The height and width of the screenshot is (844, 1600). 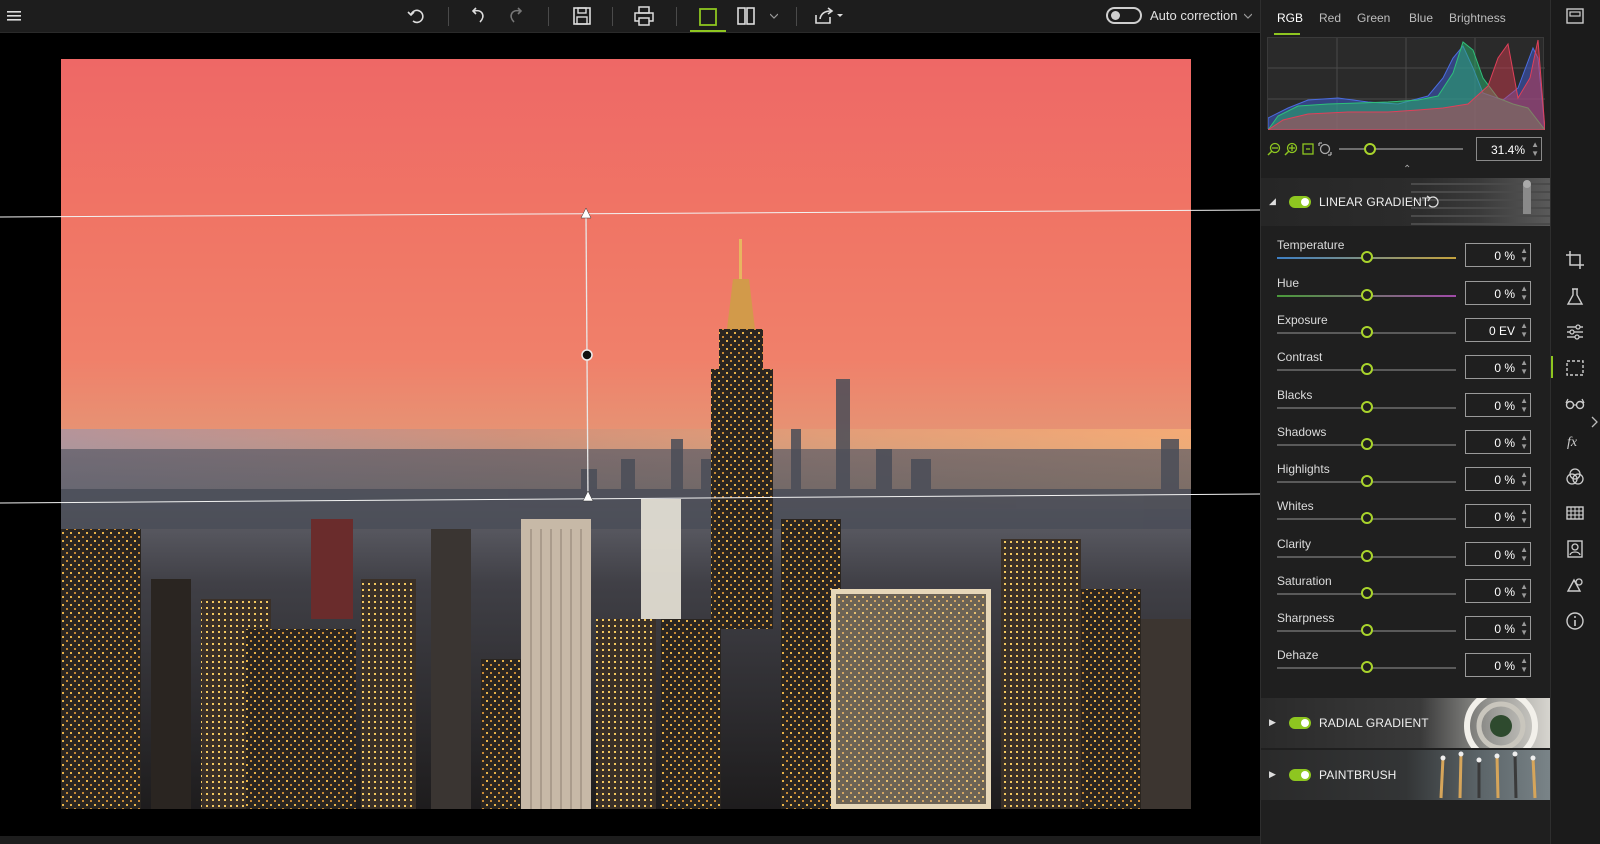 What do you see at coordinates (1477, 18) in the screenshot?
I see `tab-brightness: Brightness` at bounding box center [1477, 18].